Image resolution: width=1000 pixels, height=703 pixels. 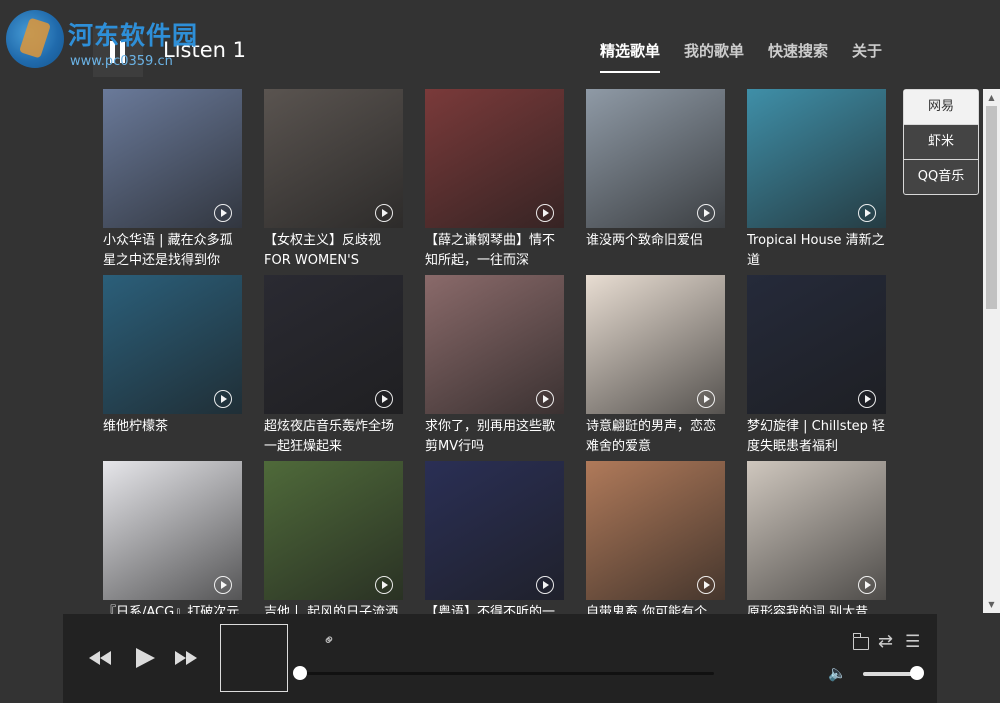 I want to click on link-icon: ⚭, so click(x=329, y=640).